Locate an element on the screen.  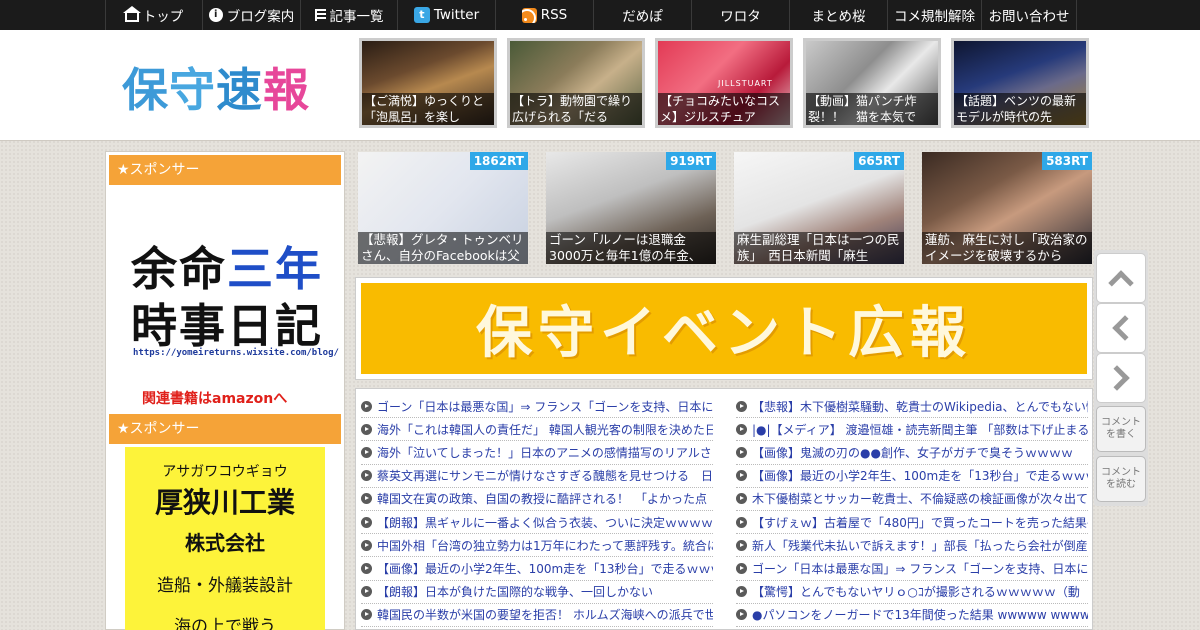
trending-item-4: 583RT 蓮舫、麻生に対し「政治家のイメージを破壊するから is located at coordinates (1007, 208).